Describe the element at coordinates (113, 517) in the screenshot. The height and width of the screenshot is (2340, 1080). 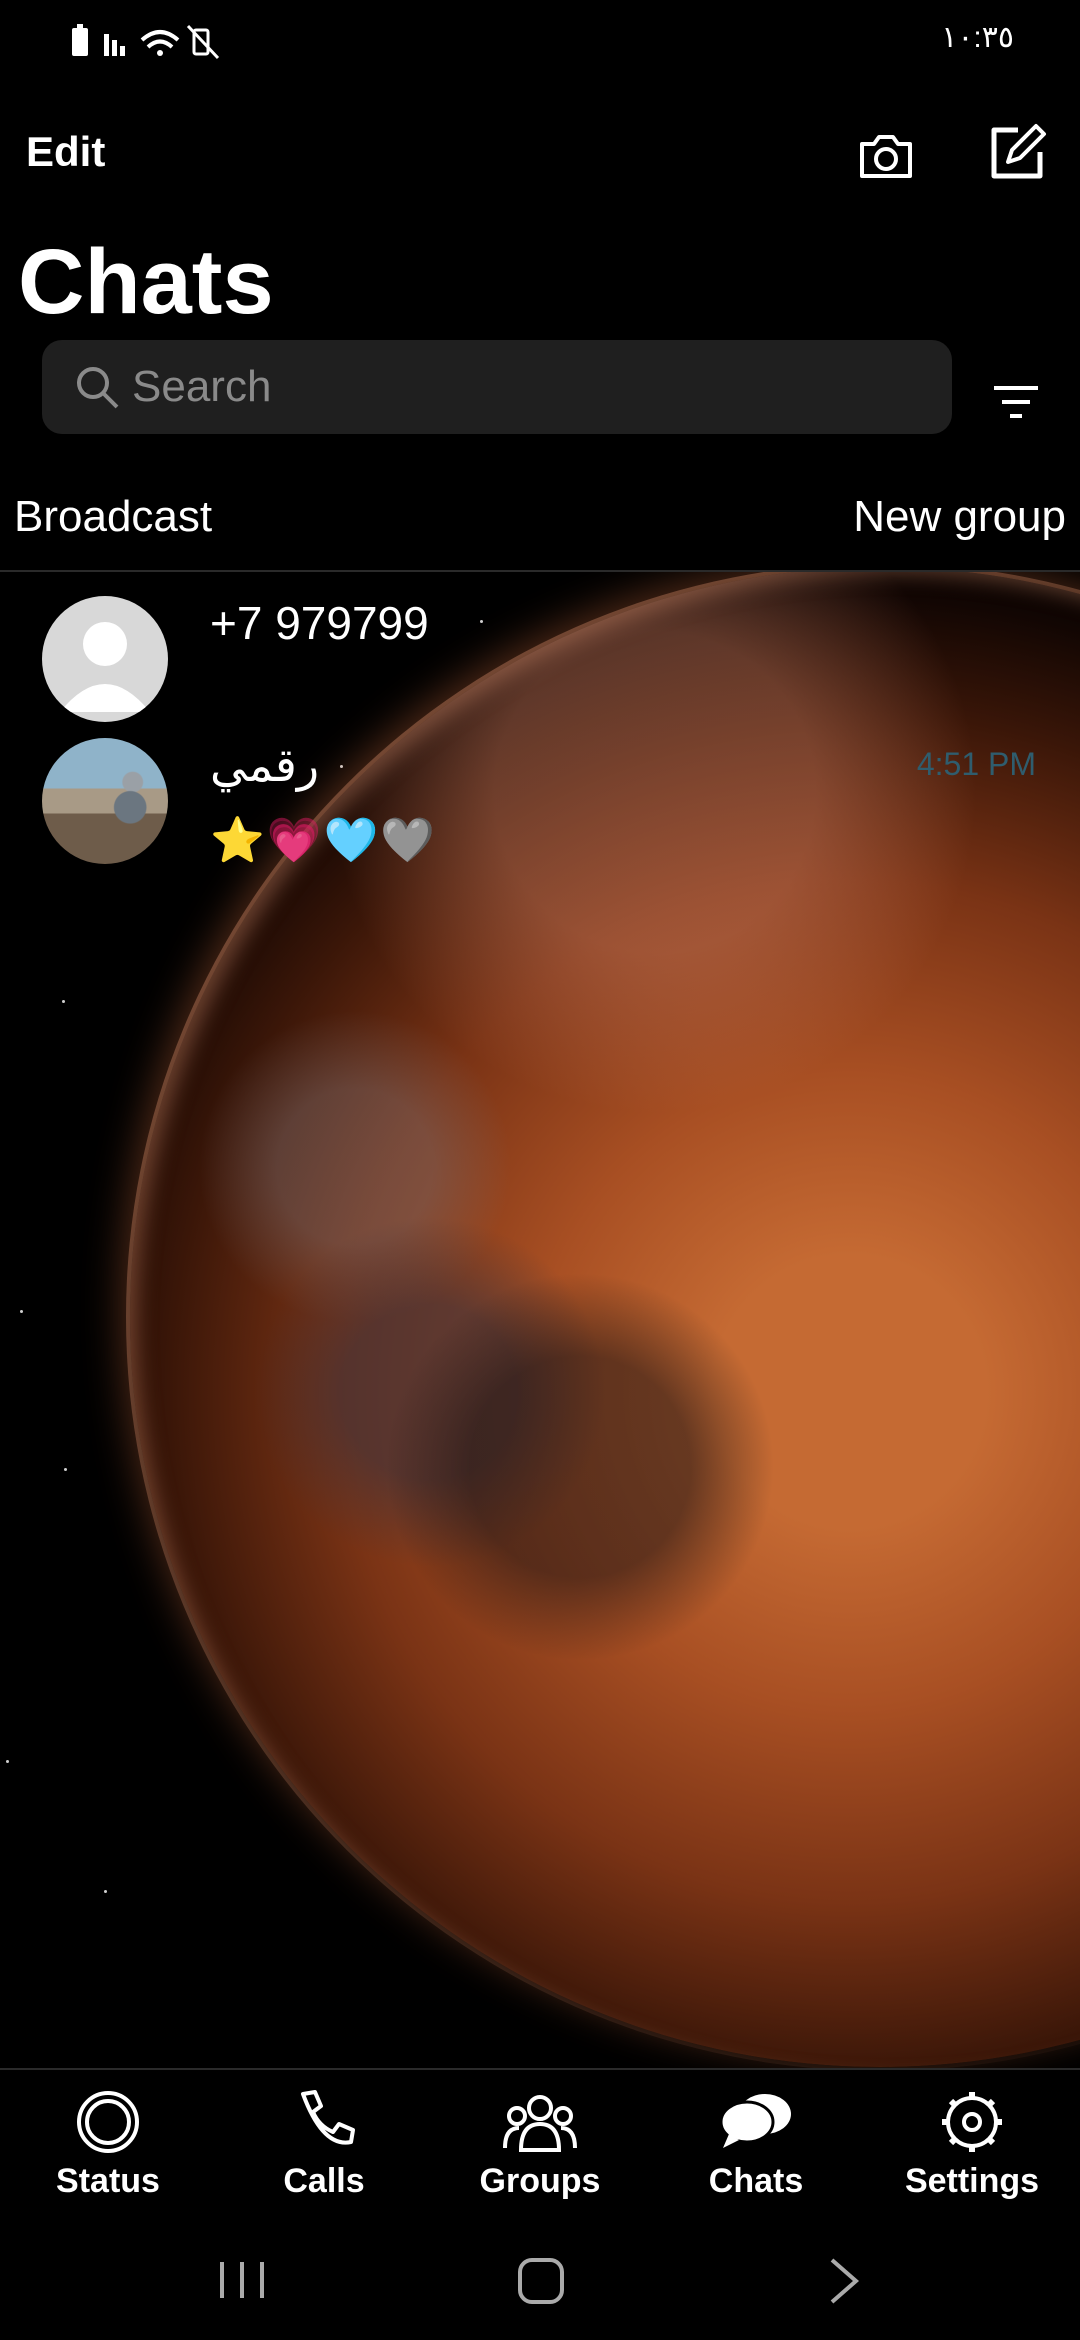
I see `broadcast-link: Broadcast` at that location.